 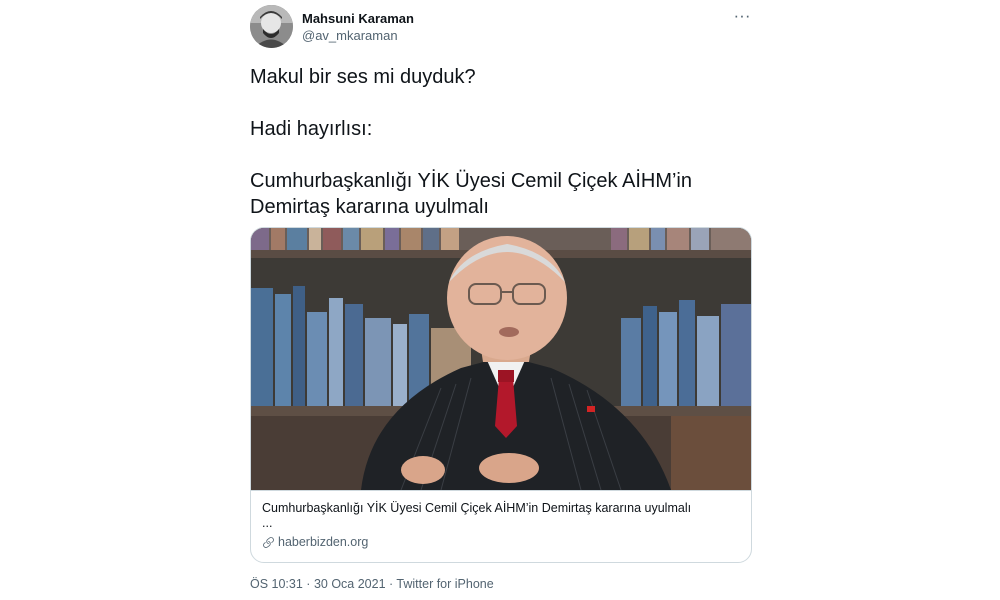 I want to click on tweet-date: 30 Oca 2021, so click(x=350, y=584).